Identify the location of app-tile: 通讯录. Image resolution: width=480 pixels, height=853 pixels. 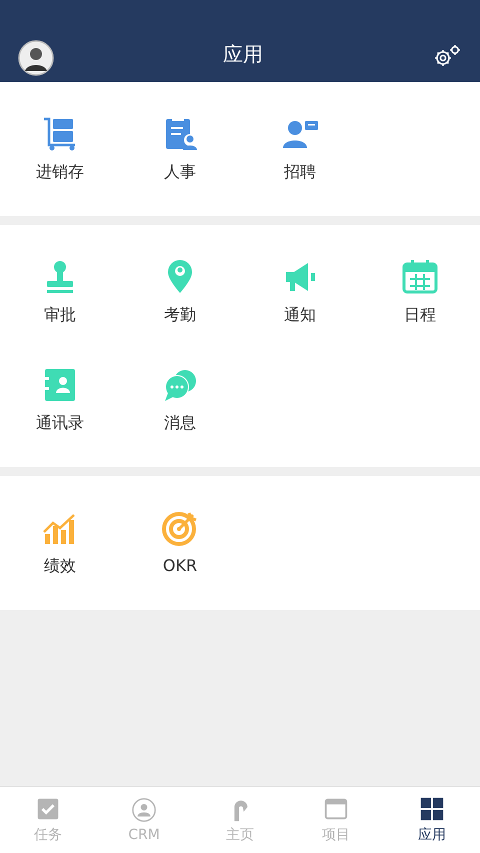
(60, 400).